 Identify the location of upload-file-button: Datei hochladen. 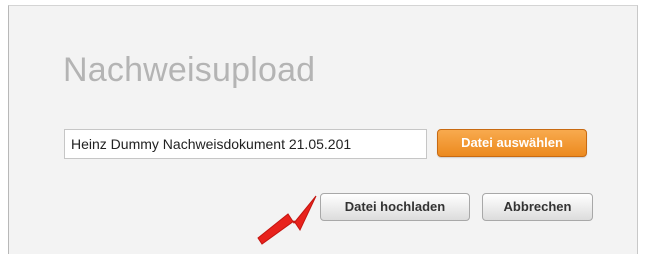
(395, 207).